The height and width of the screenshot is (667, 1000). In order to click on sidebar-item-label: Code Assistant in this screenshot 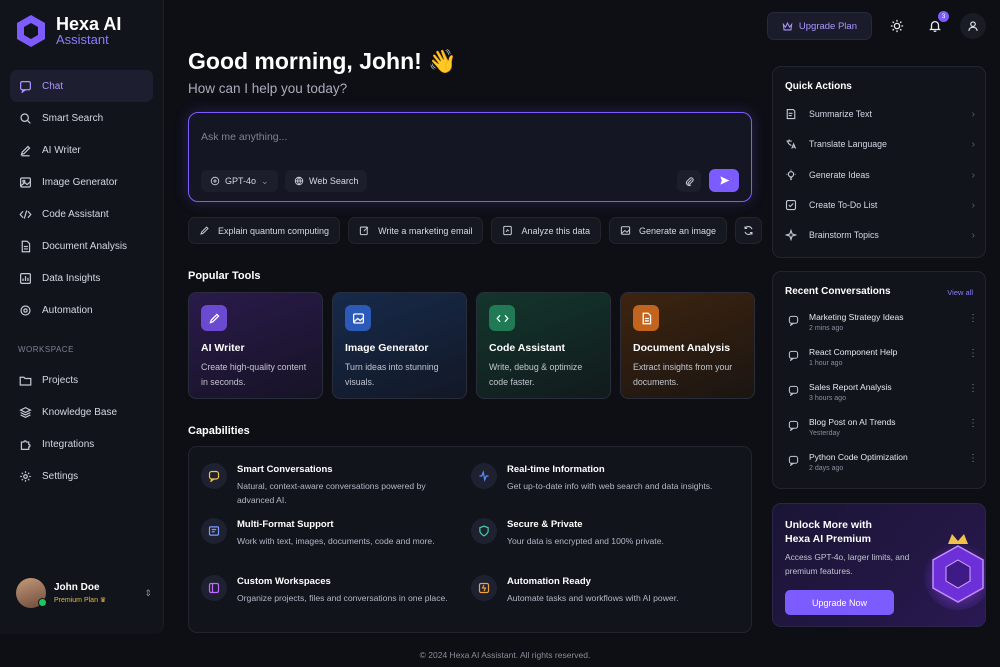, I will do `click(75, 214)`.